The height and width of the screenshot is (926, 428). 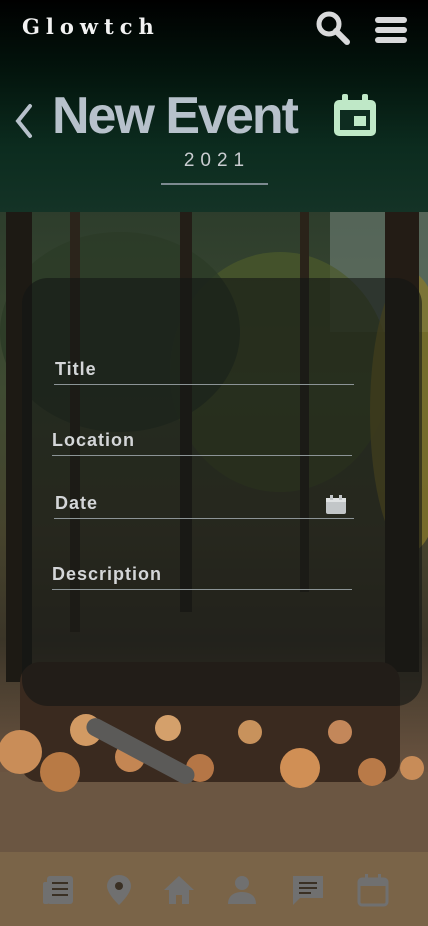 I want to click on date-field-label: Date, so click(x=76, y=503).